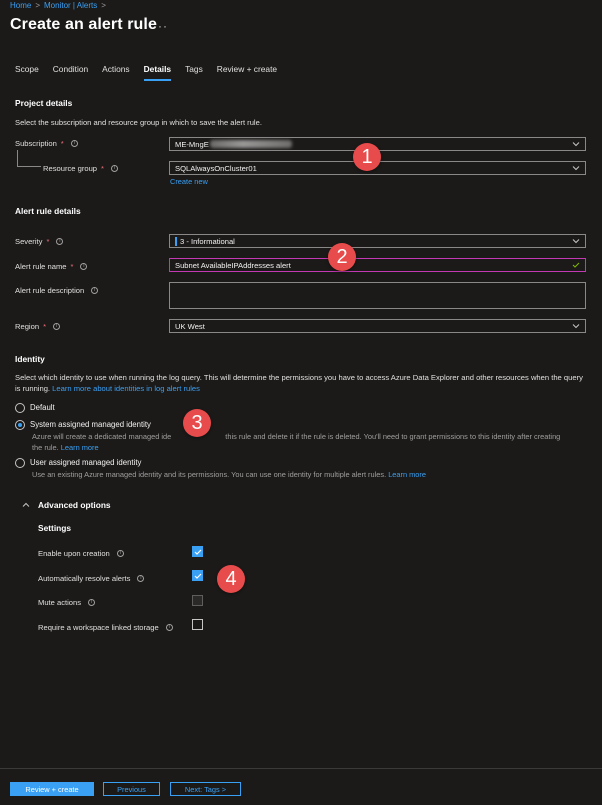 The width and height of the screenshot is (602, 805). Describe the element at coordinates (20, 5) in the screenshot. I see `breadcrumb-home: Home` at that location.